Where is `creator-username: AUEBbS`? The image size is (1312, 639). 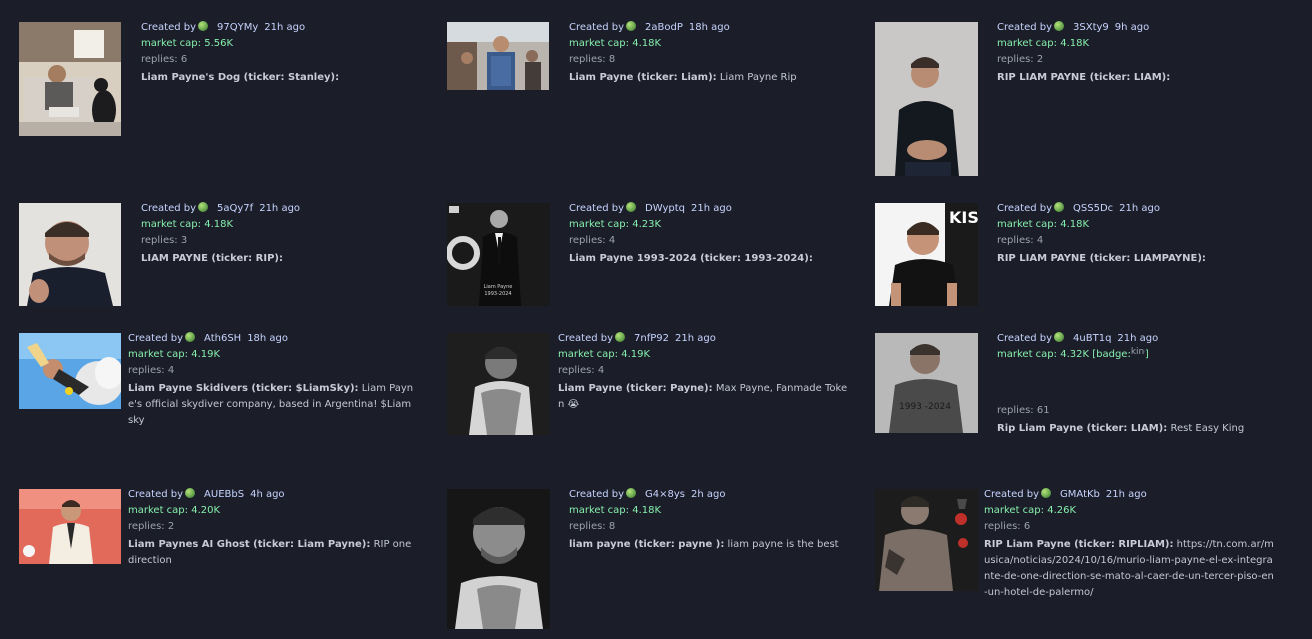
creator-username: AUEBbS is located at coordinates (224, 494).